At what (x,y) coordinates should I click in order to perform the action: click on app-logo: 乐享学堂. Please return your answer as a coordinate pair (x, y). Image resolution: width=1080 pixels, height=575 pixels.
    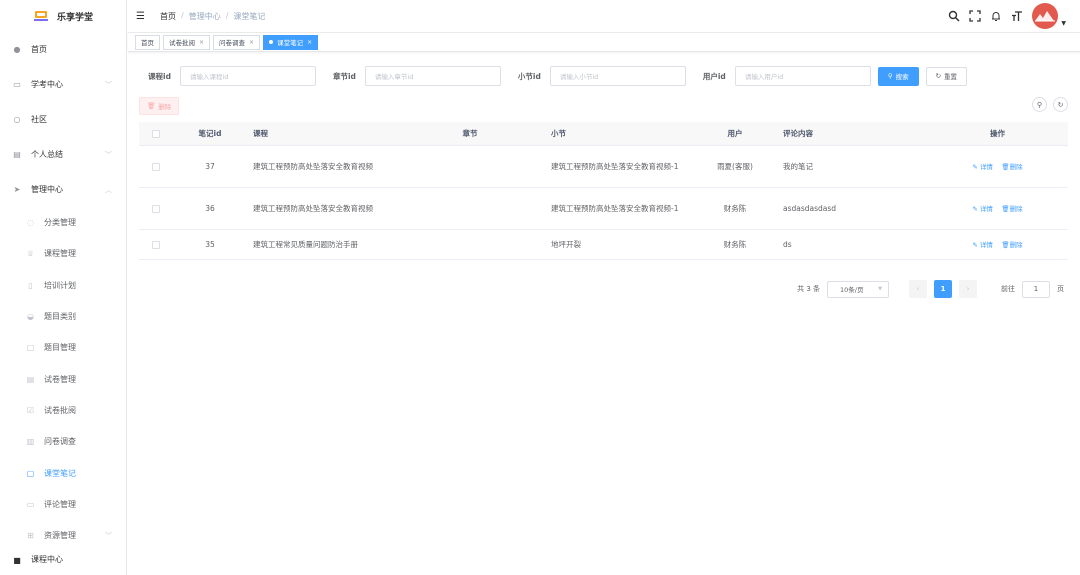
    Looking at the image, I should click on (63, 16).